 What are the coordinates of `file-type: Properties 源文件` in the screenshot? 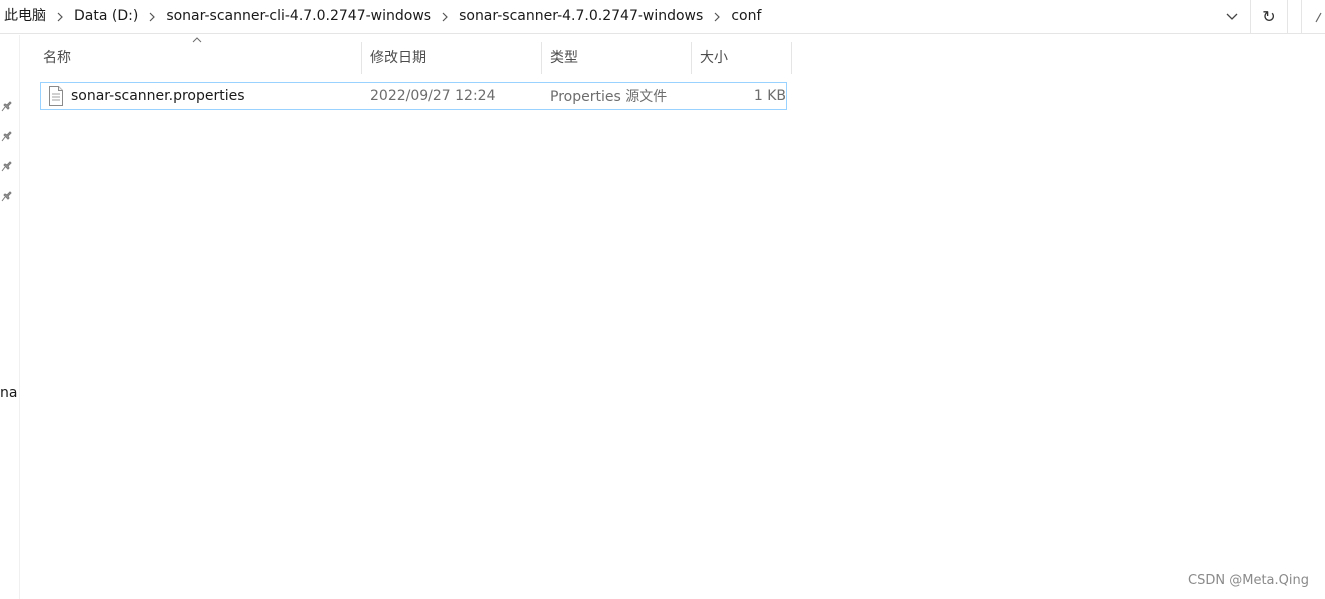 It's located at (609, 97).